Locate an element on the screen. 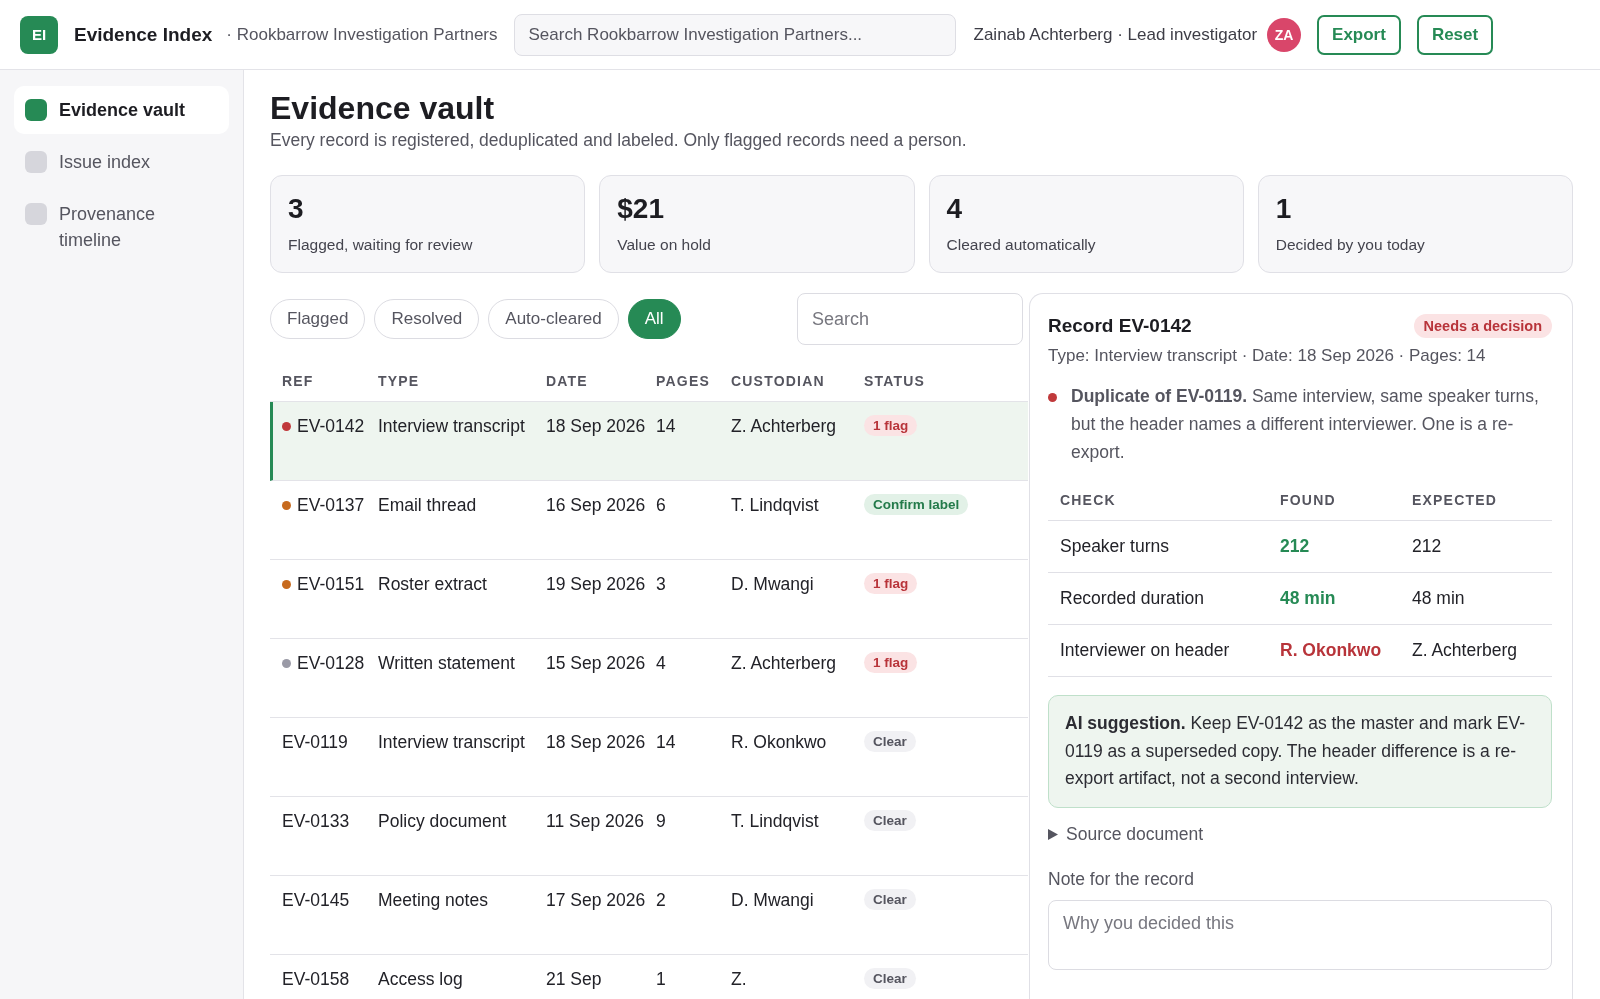 The width and height of the screenshot is (1600, 999). ref-cell-text: EV-0145 is located at coordinates (316, 900).